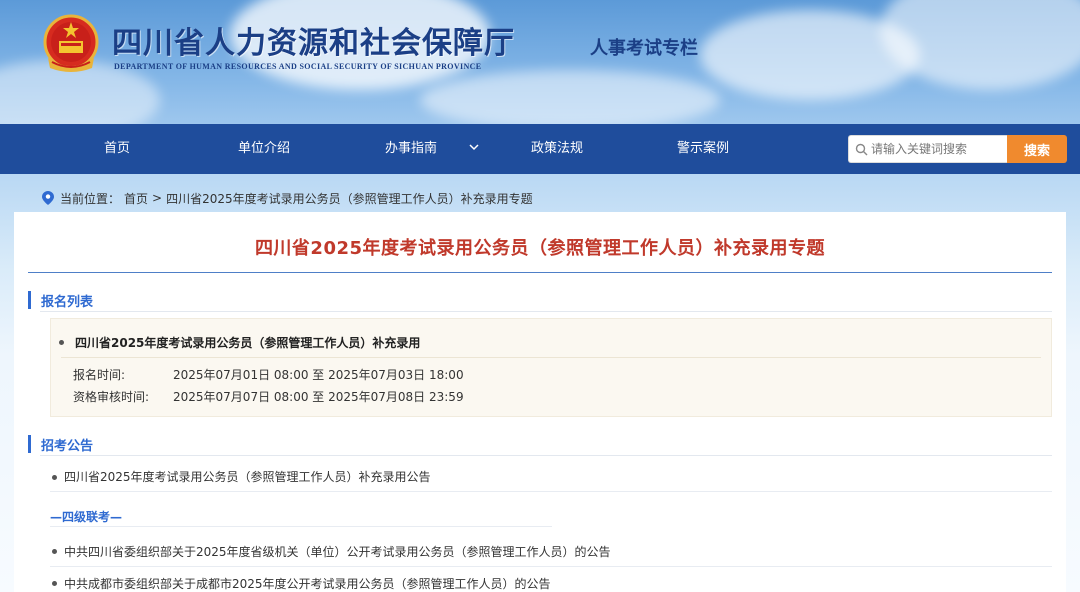  I want to click on national-emblem-icon, so click(71, 43).